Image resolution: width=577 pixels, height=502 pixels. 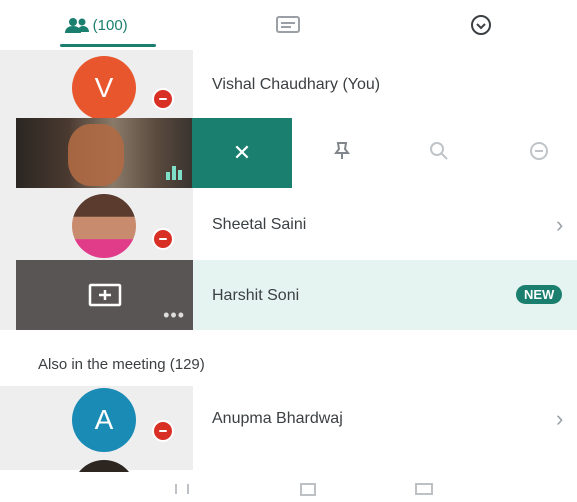 I want to click on mic-icon, so click(x=182, y=491).